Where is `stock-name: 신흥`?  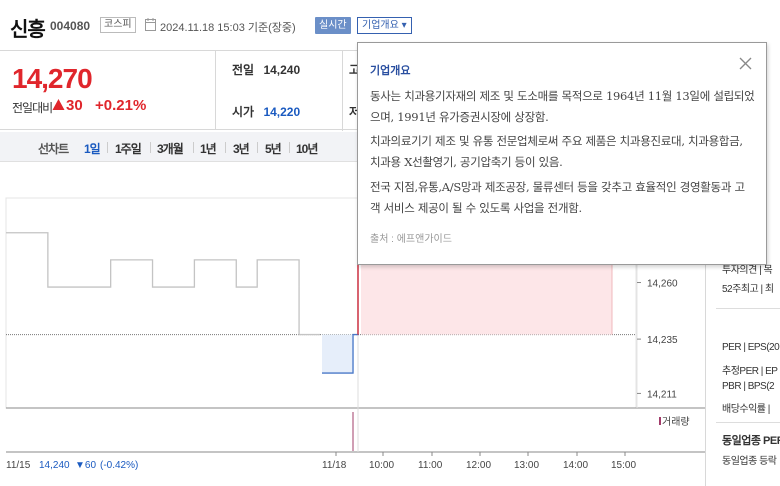 stock-name: 신흥 is located at coordinates (28, 30).